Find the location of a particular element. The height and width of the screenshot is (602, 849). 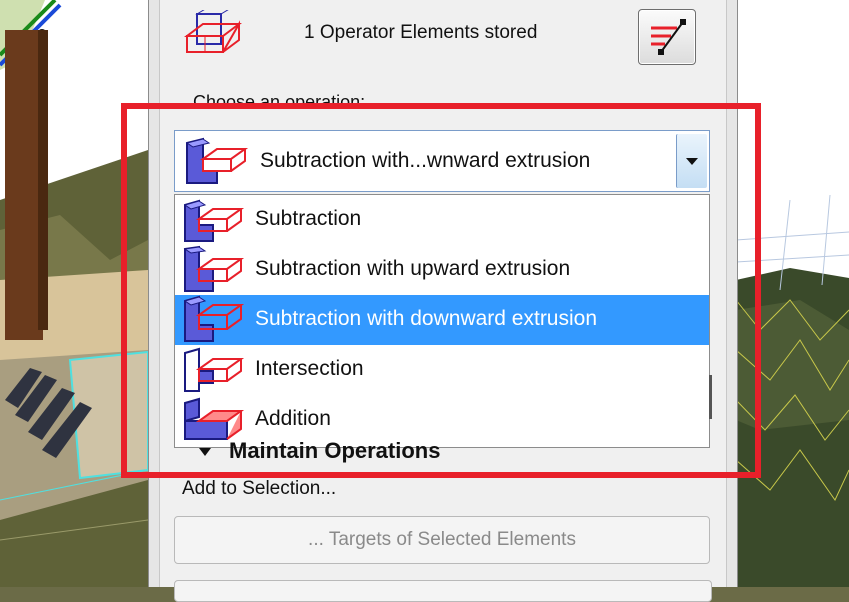

select-operator-button is located at coordinates (667, 37).